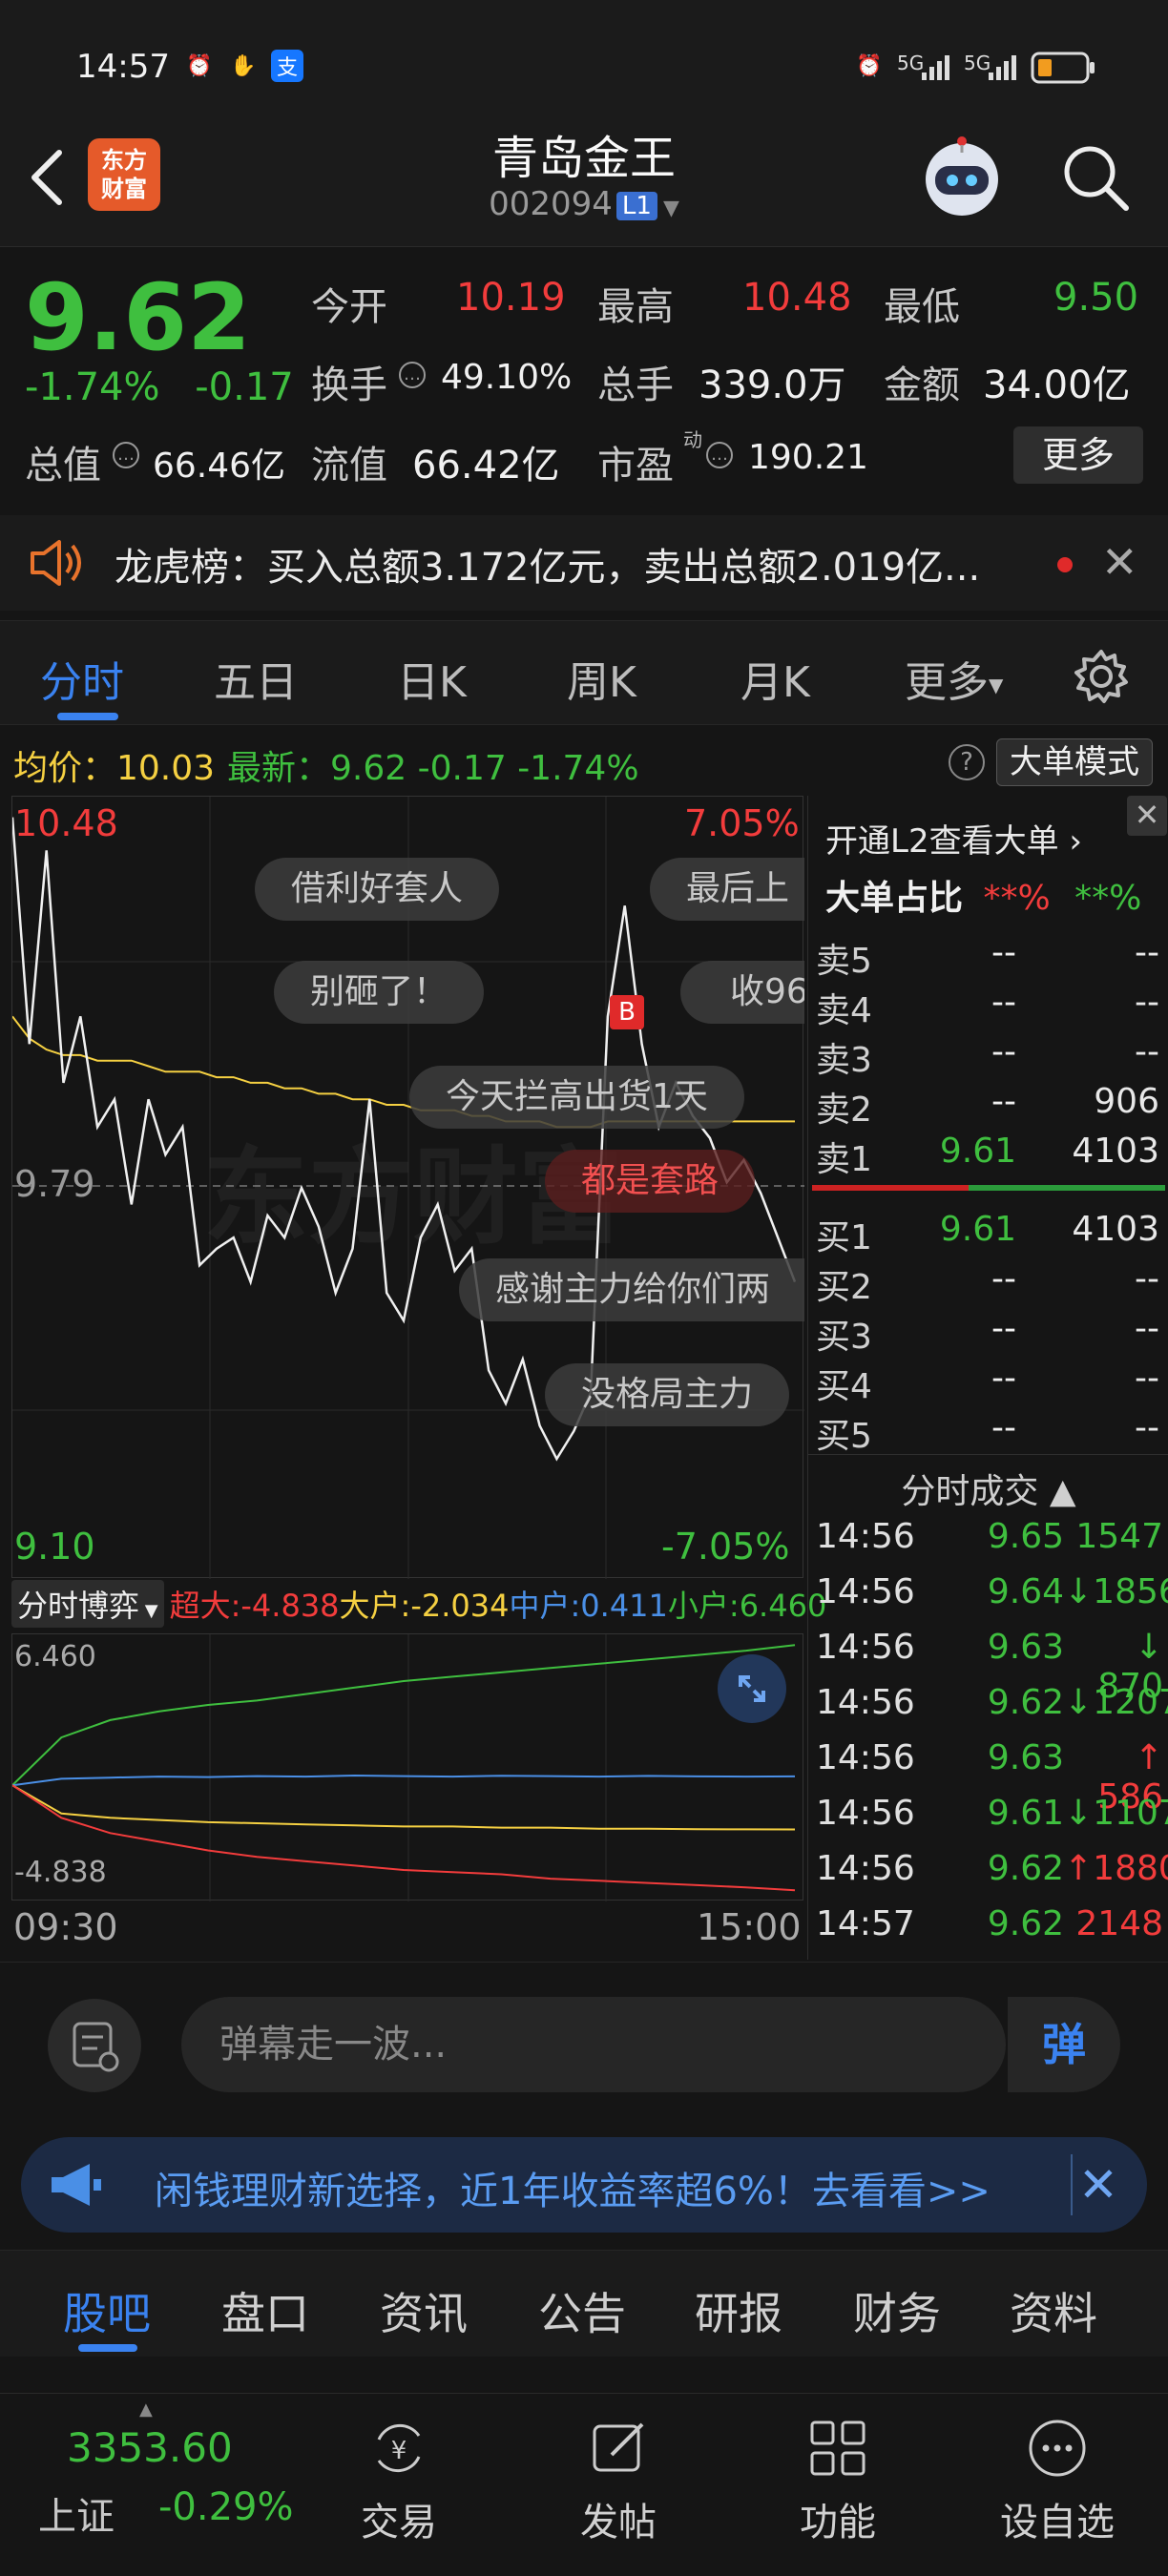 The height and width of the screenshot is (2576, 1168). Describe the element at coordinates (418, 1605) in the screenshot. I see `capital-flow-legend: 分时博弈 ▼ 超大:-4.838大户:-2.034中户:0.411小户:6.460` at that location.